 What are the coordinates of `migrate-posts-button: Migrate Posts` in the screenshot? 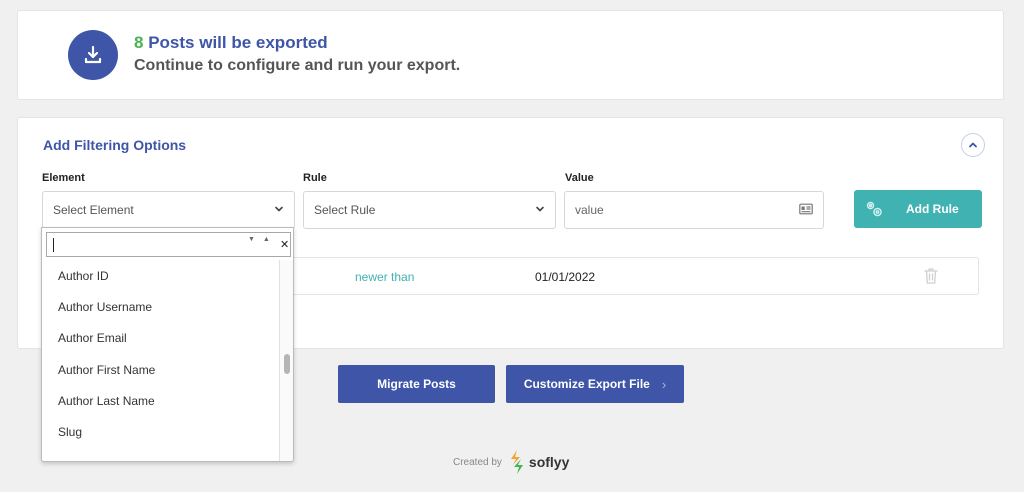 It's located at (416, 384).